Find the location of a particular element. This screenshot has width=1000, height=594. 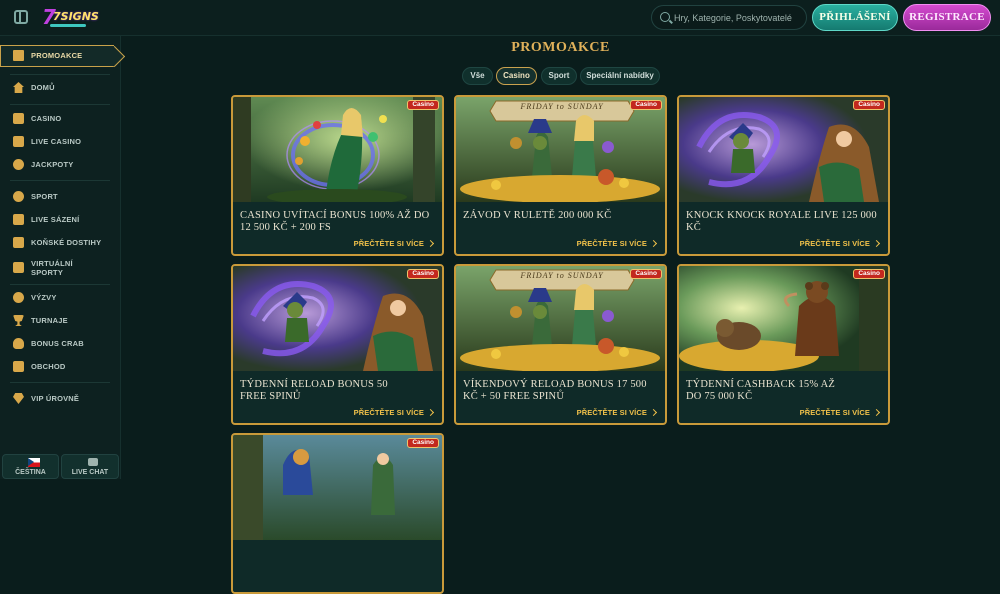

horse-icon is located at coordinates (18, 242).